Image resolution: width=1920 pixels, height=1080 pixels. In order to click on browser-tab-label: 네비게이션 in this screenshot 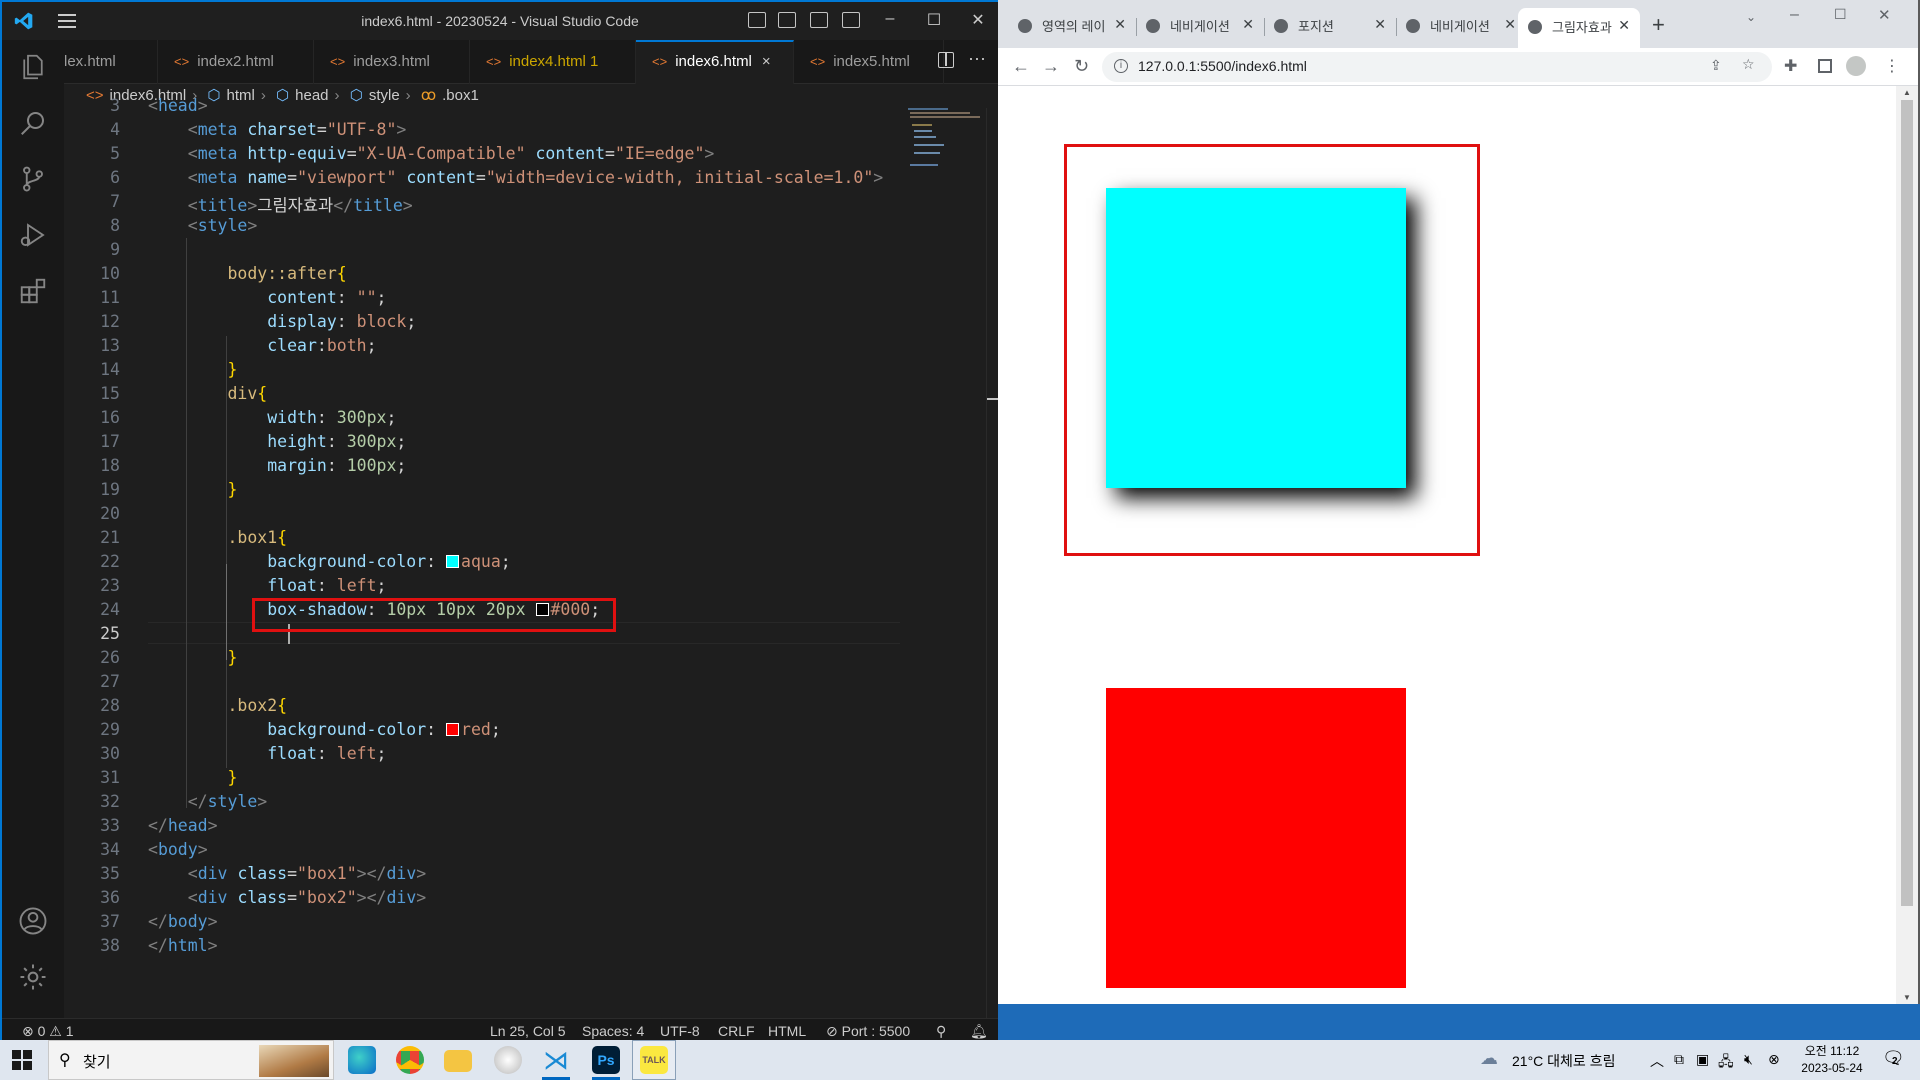, I will do `click(1200, 26)`.